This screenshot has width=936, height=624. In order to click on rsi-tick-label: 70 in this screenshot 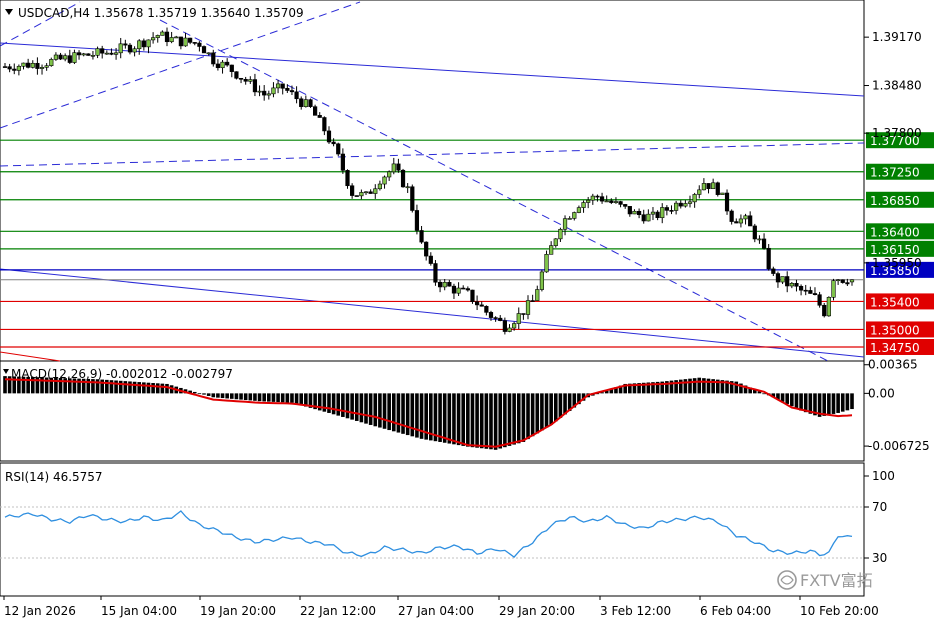, I will do `click(879, 507)`.